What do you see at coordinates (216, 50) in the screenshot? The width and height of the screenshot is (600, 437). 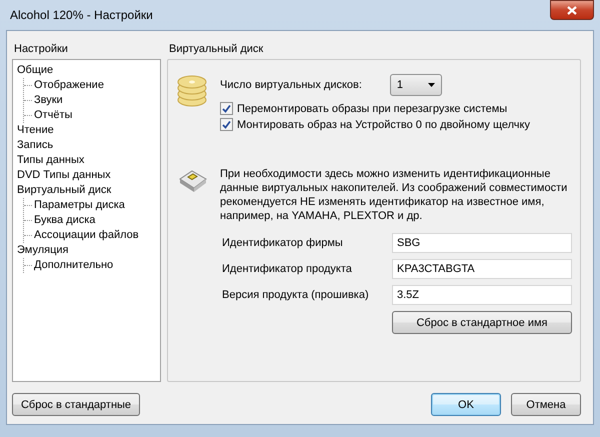 I see `panel-title: Виртуальный диск` at bounding box center [216, 50].